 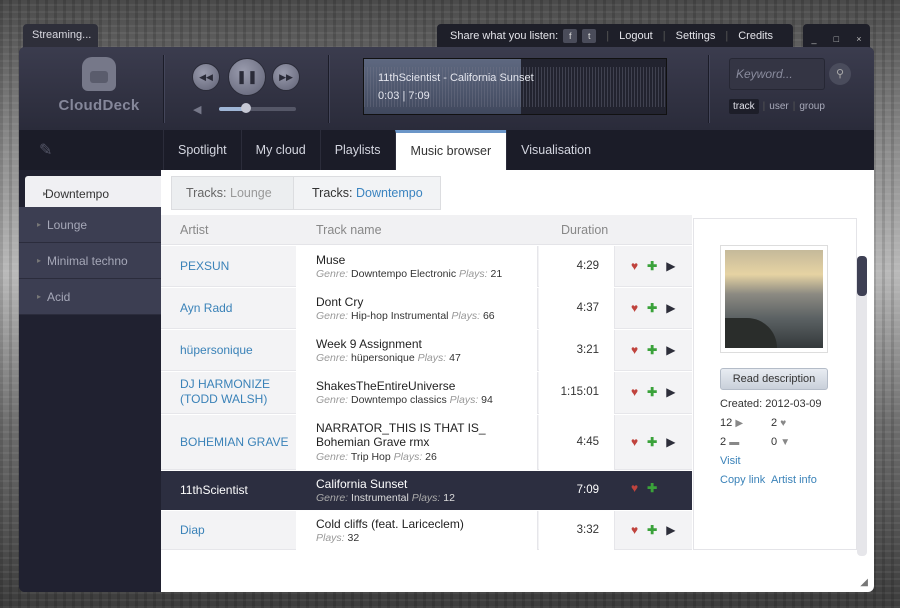 I want to click on scrollbar, so click(x=862, y=406).